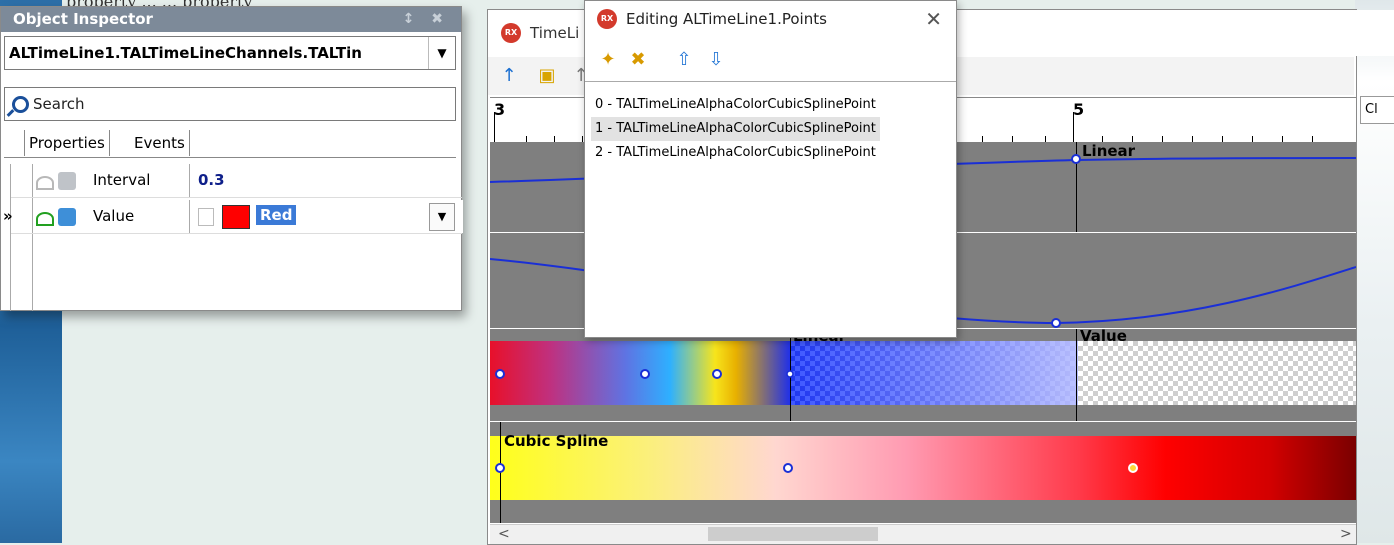  What do you see at coordinates (556, 441) in the screenshot?
I see `track-label-cubic-spline: Cubic Spline` at bounding box center [556, 441].